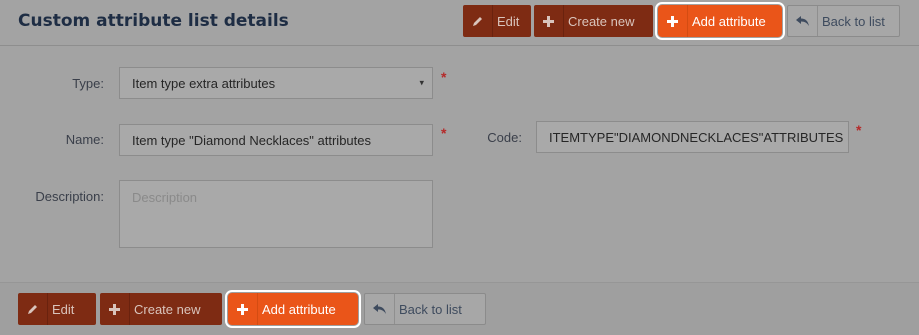 The height and width of the screenshot is (335, 919). What do you see at coordinates (444, 77) in the screenshot?
I see `type-required-mark: *` at bounding box center [444, 77].